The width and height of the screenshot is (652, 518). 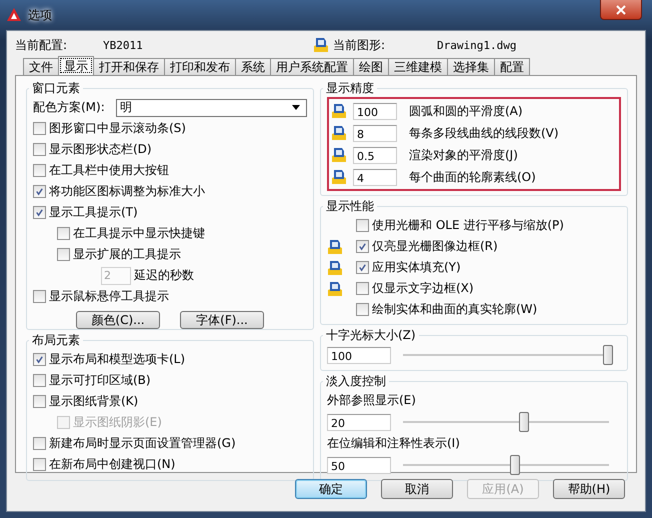 What do you see at coordinates (123, 45) in the screenshot?
I see `profile-name: YB2011` at bounding box center [123, 45].